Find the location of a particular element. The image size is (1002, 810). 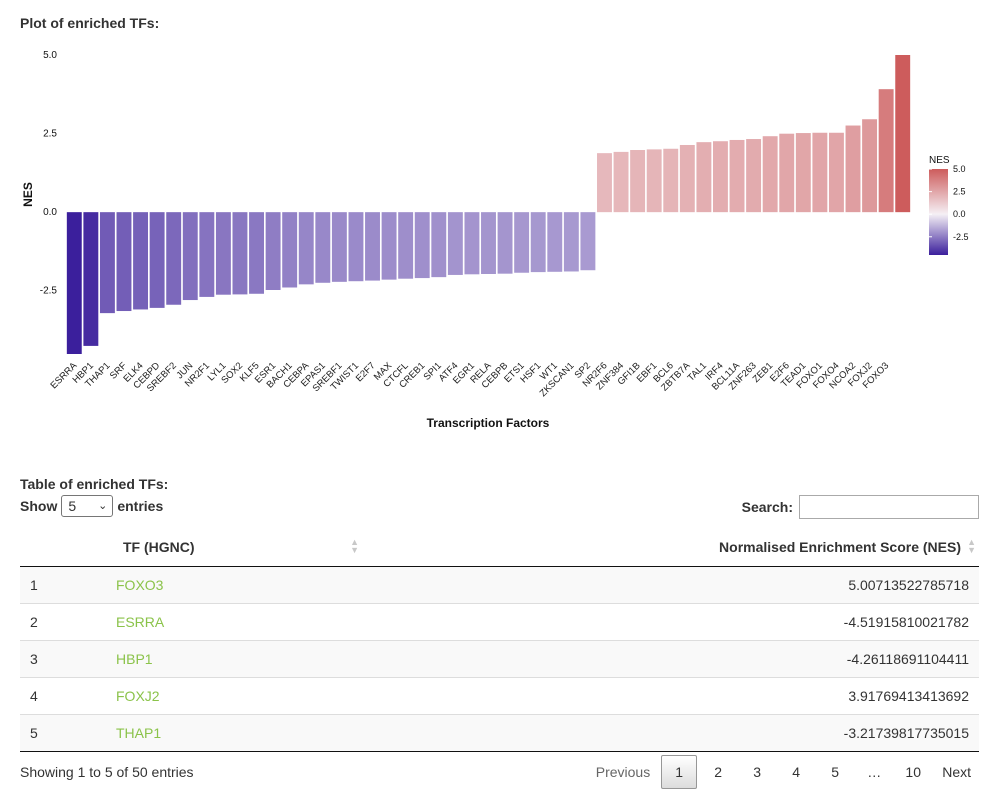

tf-link: FOXJ2 is located at coordinates (239, 696).